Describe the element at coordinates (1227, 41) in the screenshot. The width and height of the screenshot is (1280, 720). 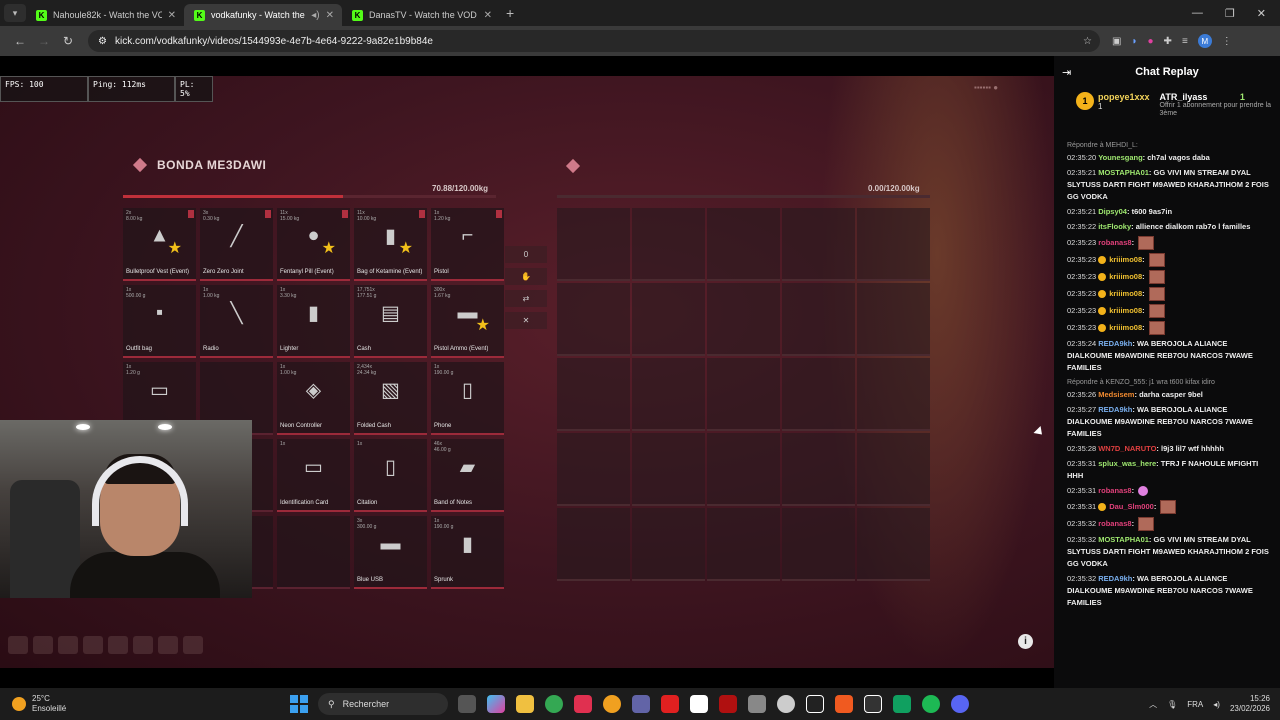
I see `more-menu-icon: ⋮` at that location.